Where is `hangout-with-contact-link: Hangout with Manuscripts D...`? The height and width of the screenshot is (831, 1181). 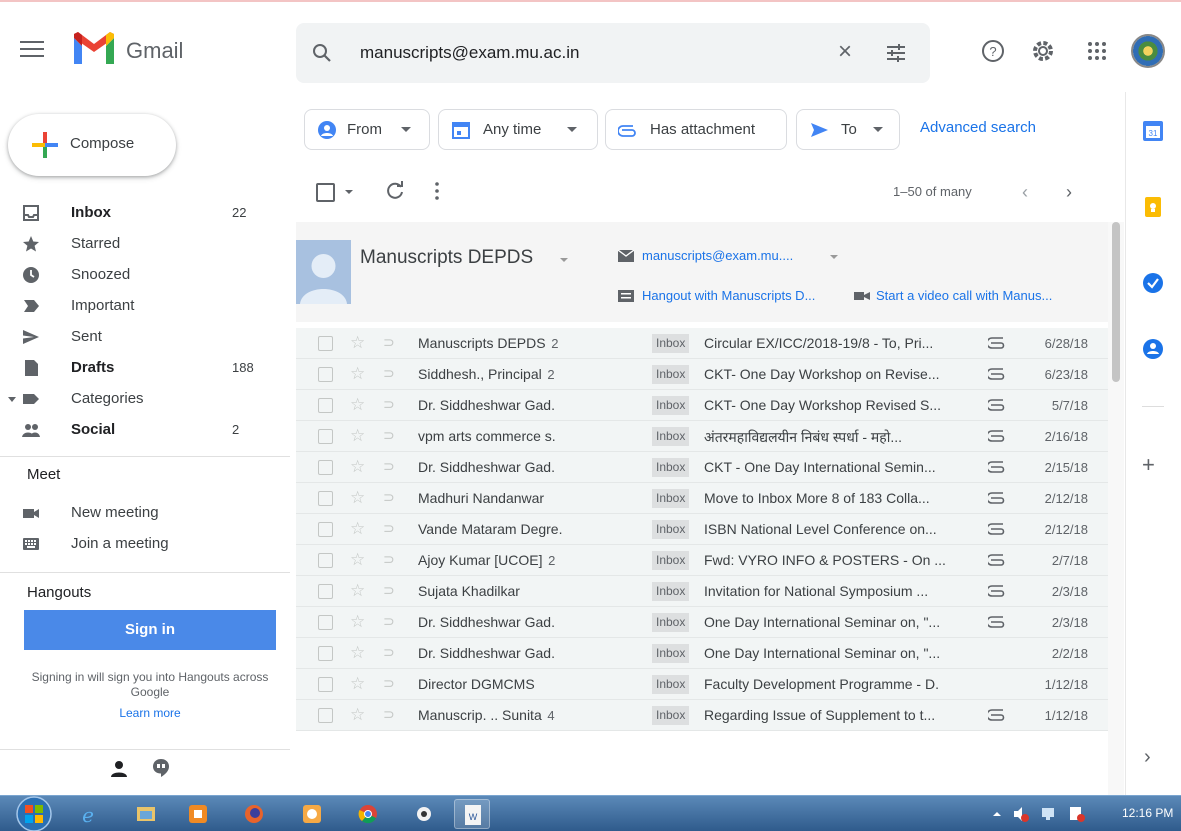 hangout-with-contact-link: Hangout with Manuscripts D... is located at coordinates (728, 295).